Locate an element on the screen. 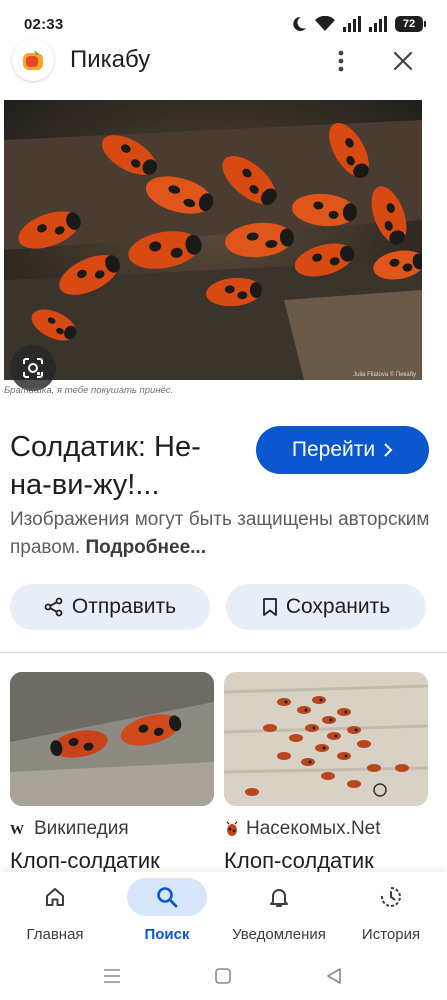 This screenshot has width=447, height=1000. nav-pill-active is located at coordinates (167, 897).